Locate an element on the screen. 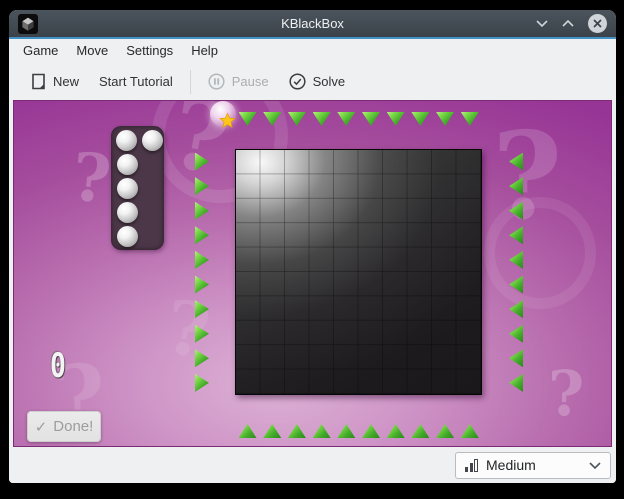  start-tutorial-label: Start Tutorial is located at coordinates (136, 81).